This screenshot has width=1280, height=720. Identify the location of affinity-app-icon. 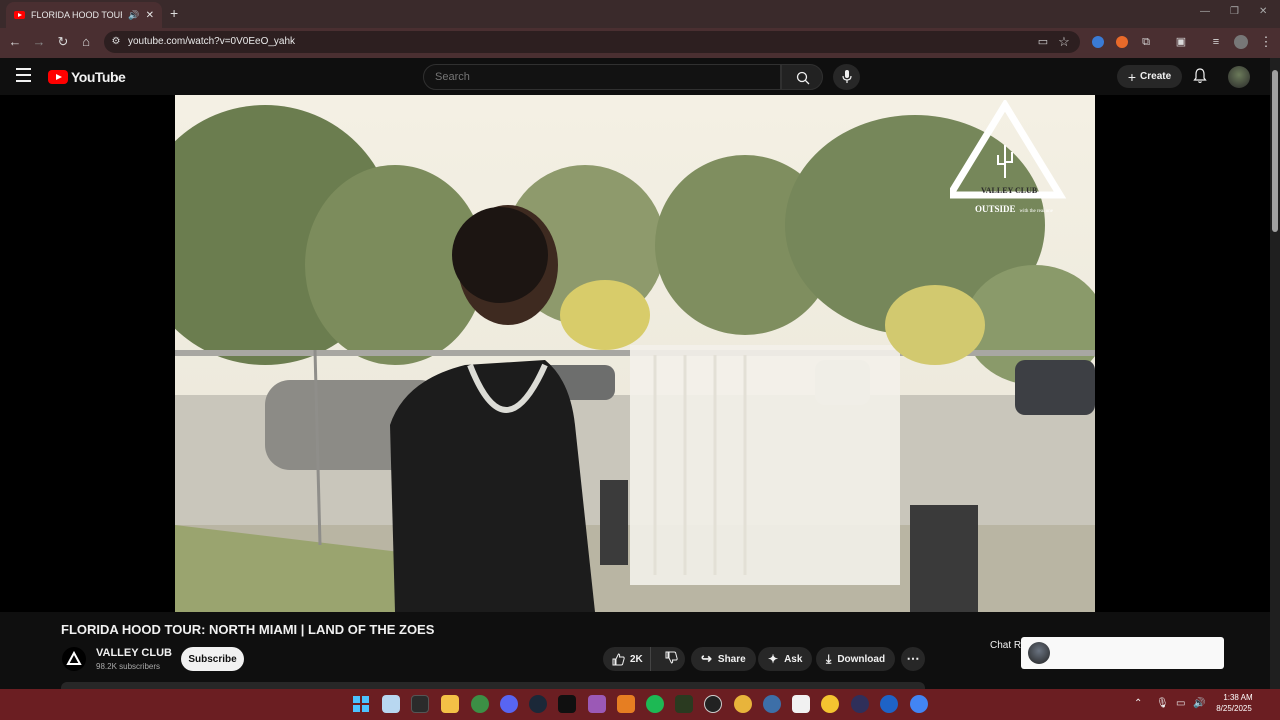
(626, 704).